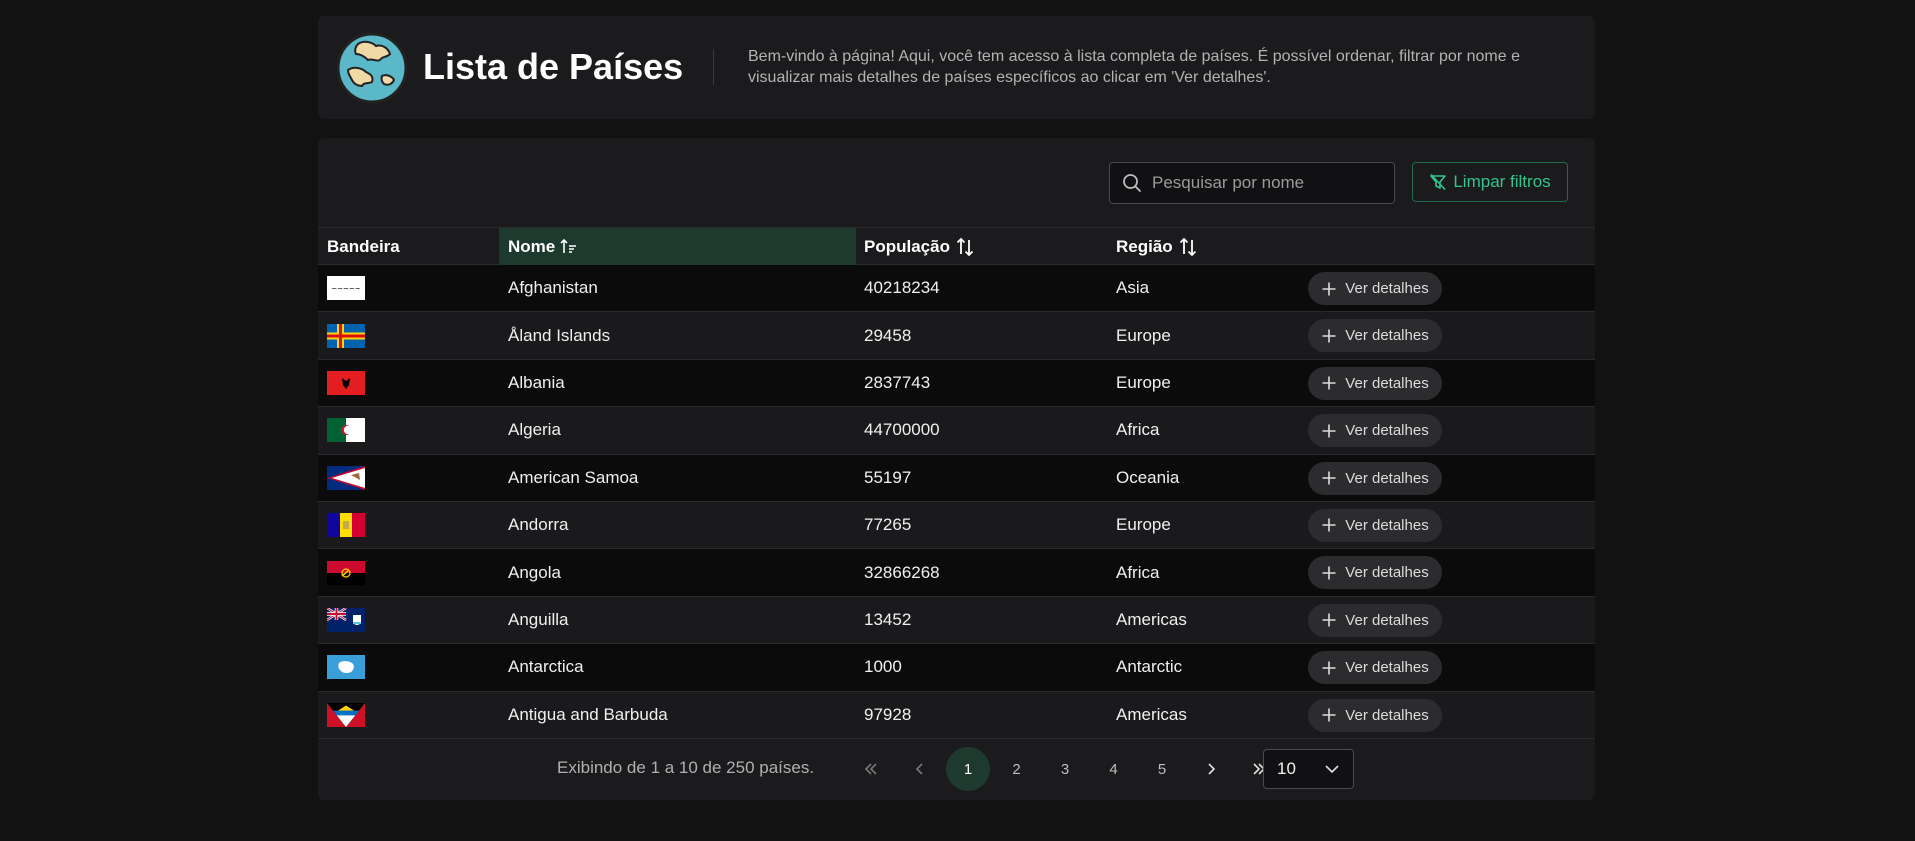 This screenshot has width=1915, height=841. I want to click on globe-logo-icon, so click(372, 68).